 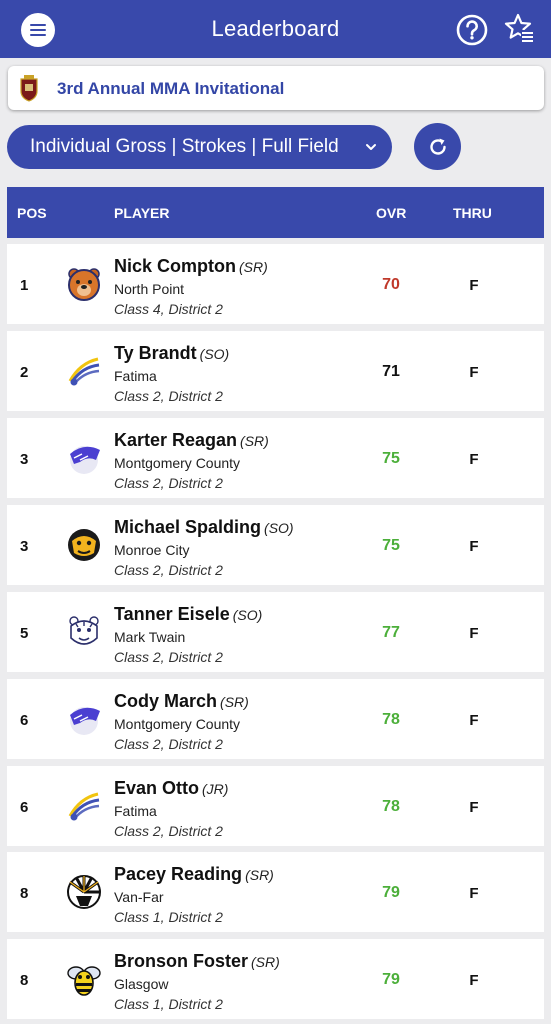 I want to click on col-thru-header: THRU, so click(x=472, y=213).